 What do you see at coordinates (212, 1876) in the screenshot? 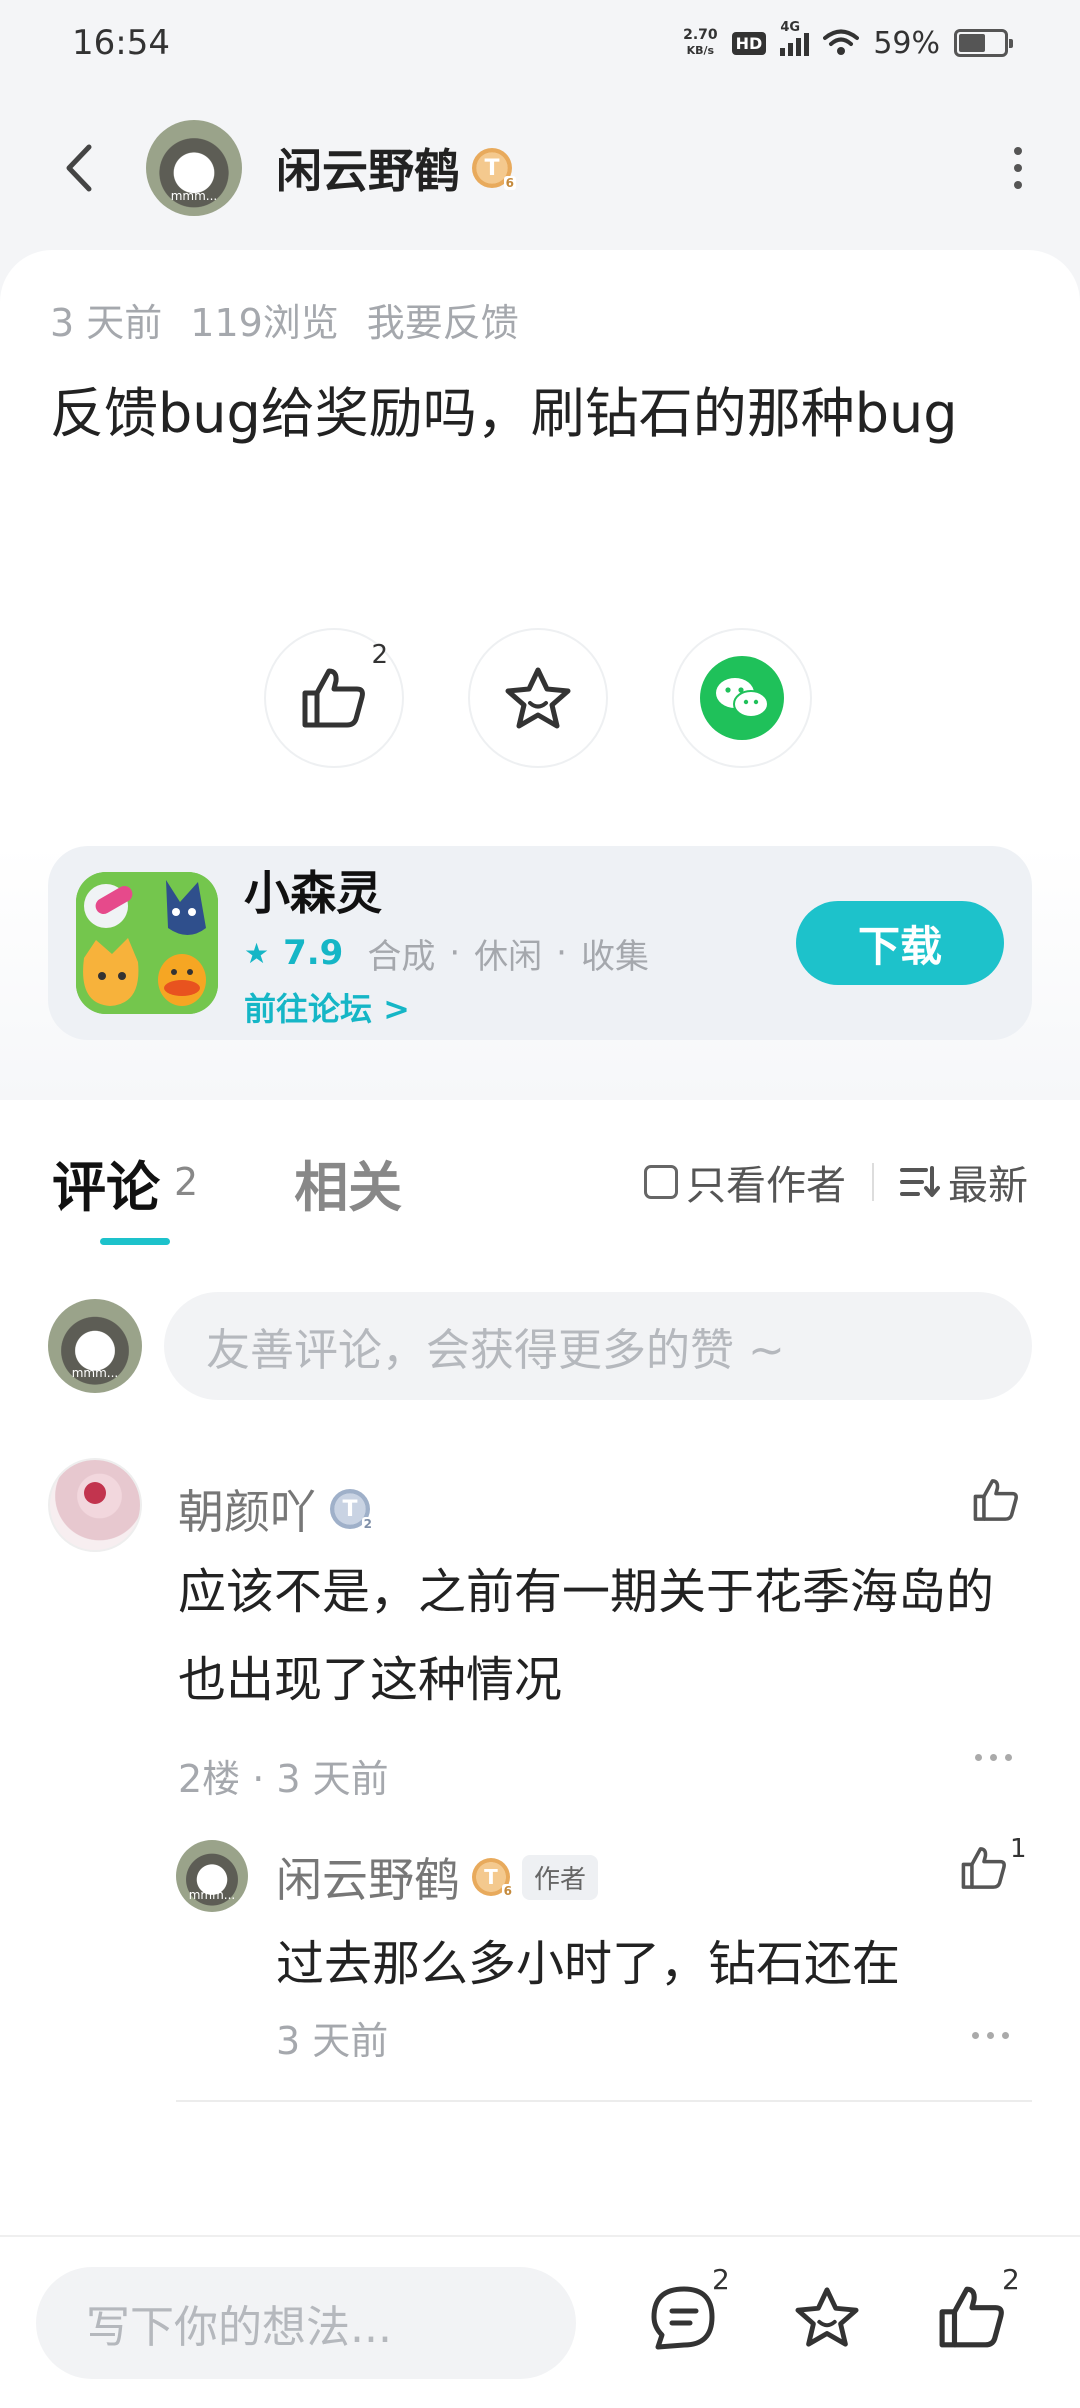
I see `reply-avatar` at bounding box center [212, 1876].